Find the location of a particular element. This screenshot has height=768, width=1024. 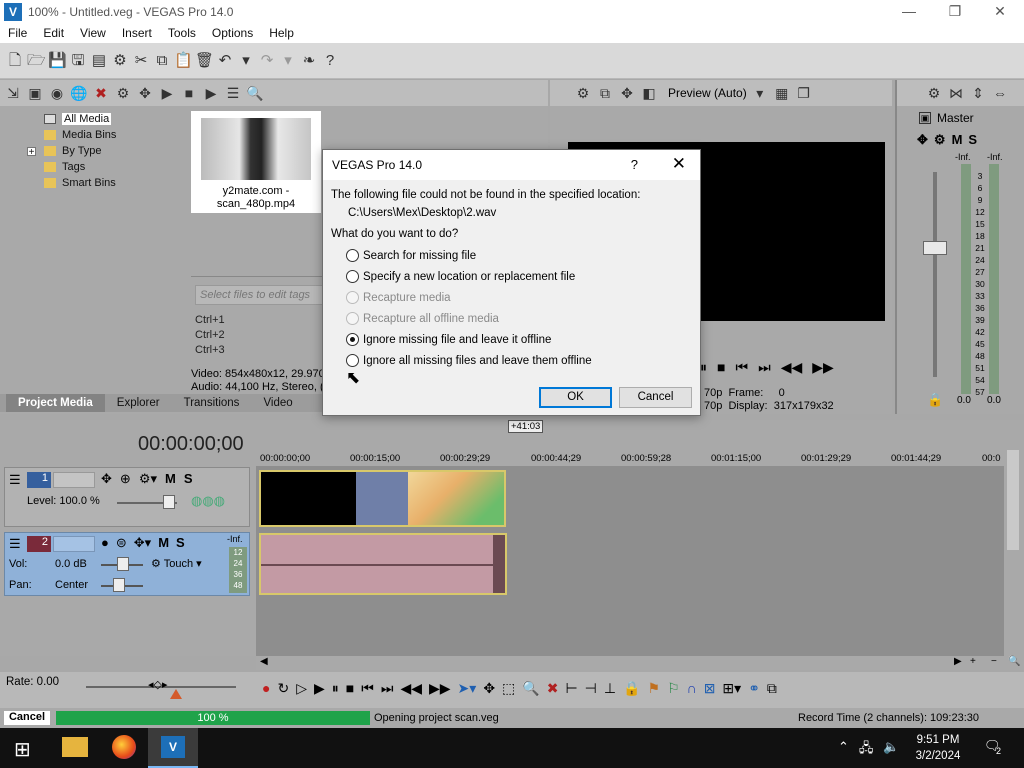

media-thumbnail: y2mate.com - scan_480p.mp4 is located at coordinates (256, 162).